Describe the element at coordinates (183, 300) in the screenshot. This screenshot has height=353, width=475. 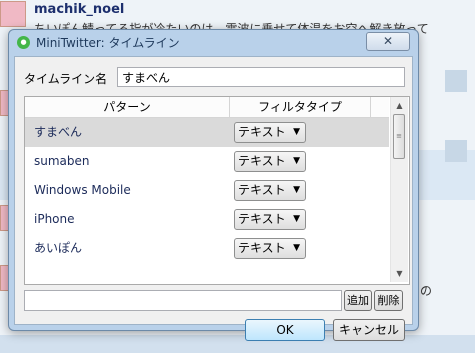
I see `new-pattern-input` at that location.